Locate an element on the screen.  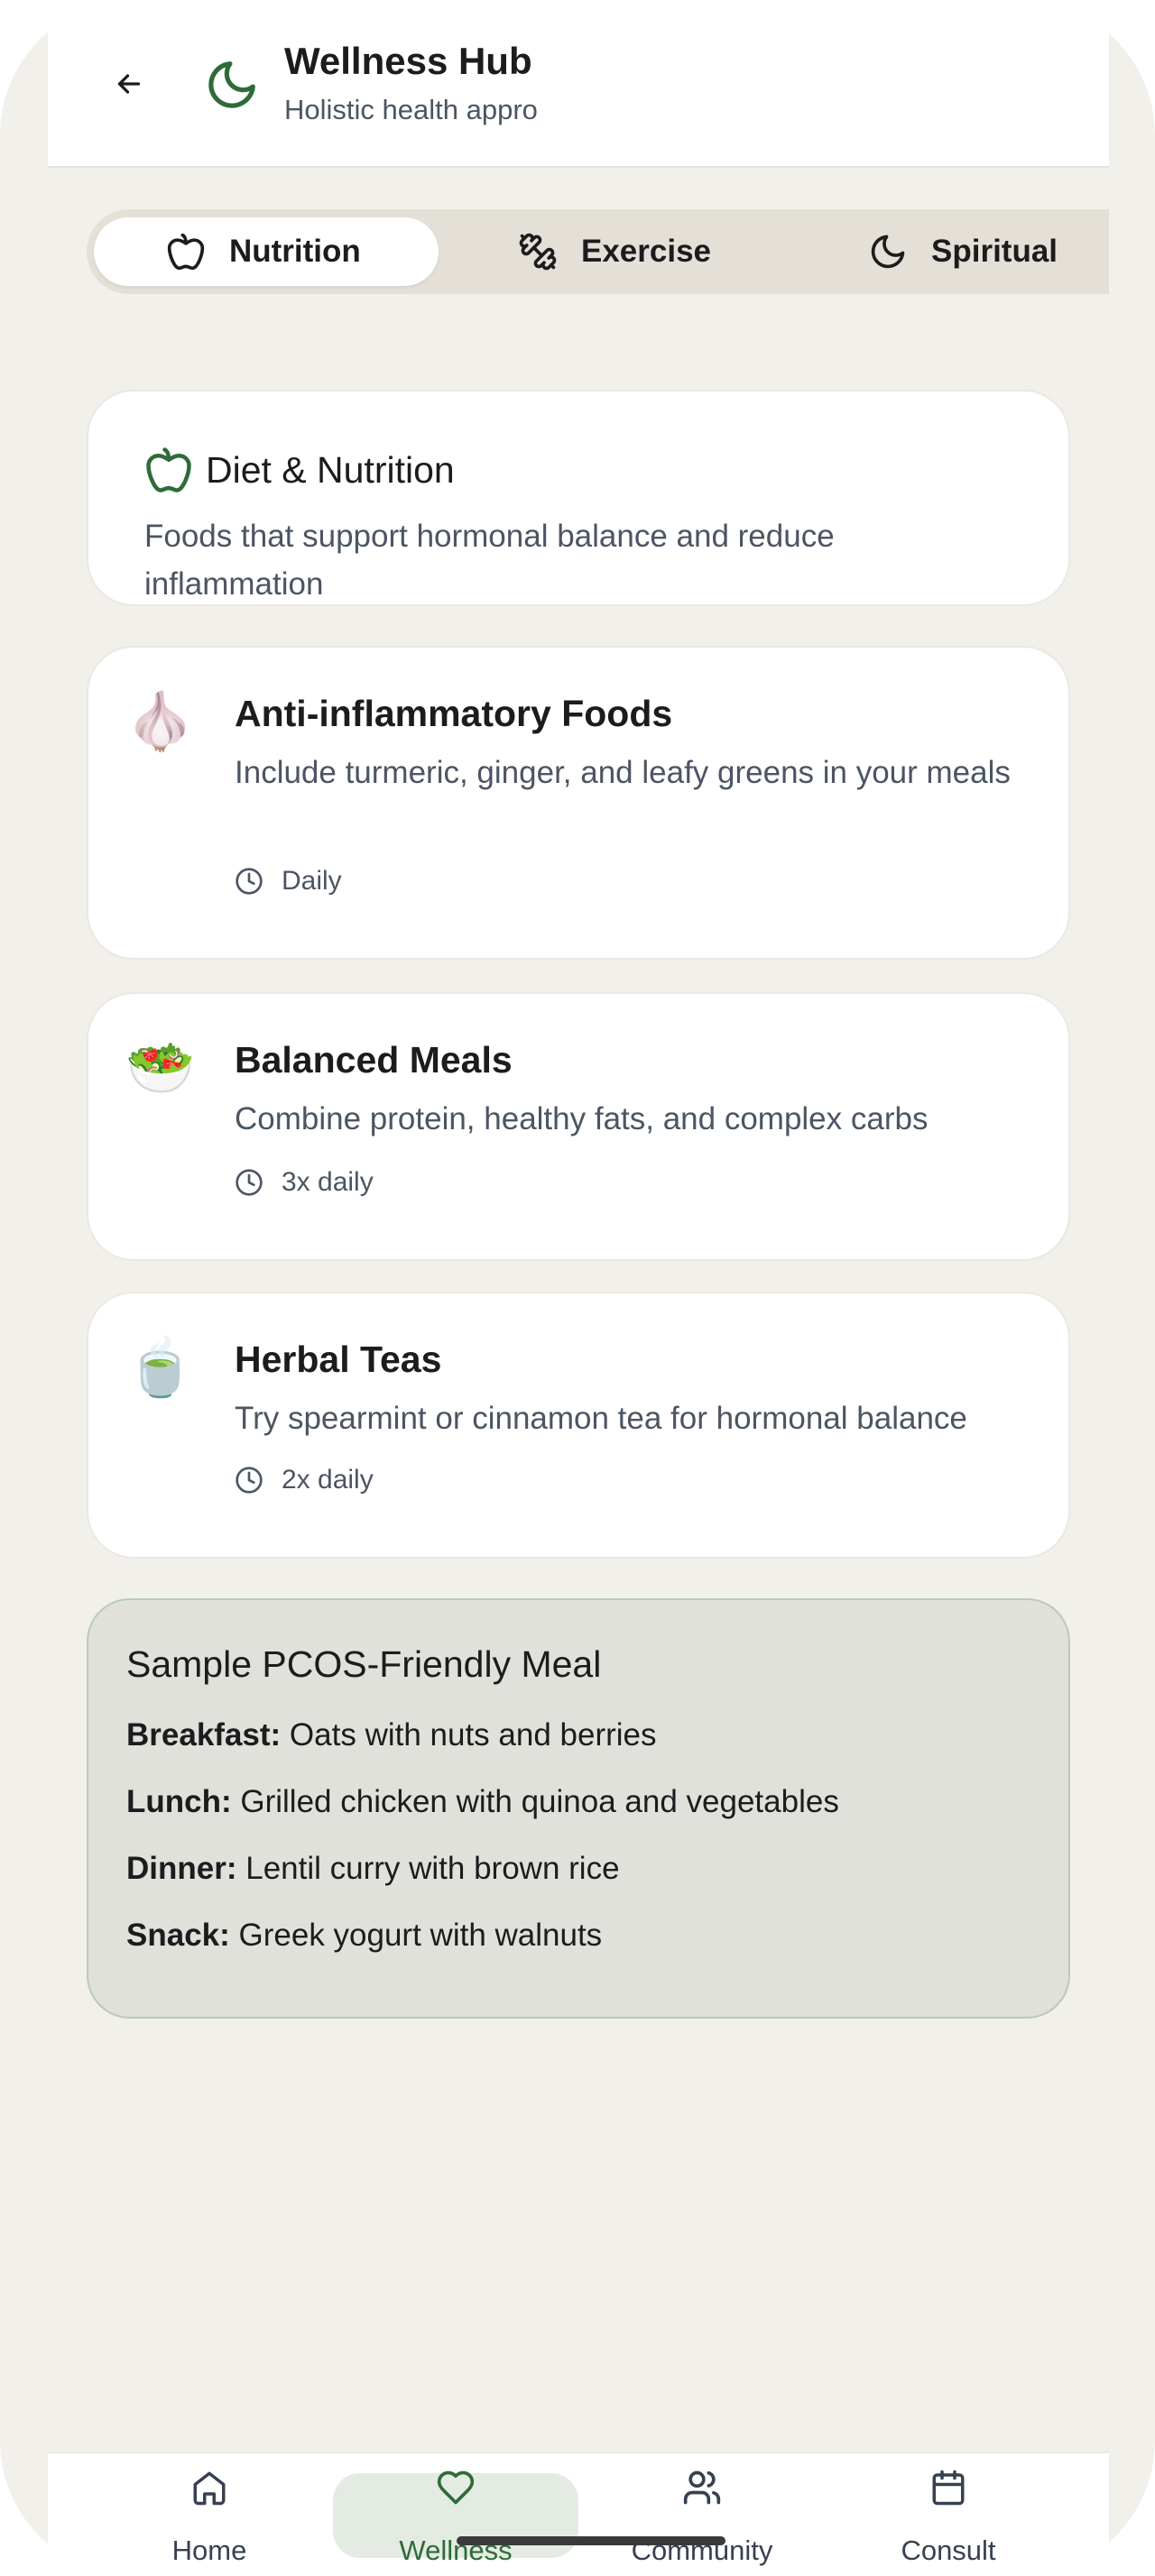
dumbbell-icon is located at coordinates (538, 252).